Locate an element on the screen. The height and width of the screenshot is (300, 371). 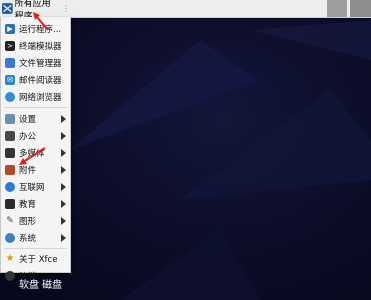
run-program-icon: ▶ is located at coordinates (10, 28).